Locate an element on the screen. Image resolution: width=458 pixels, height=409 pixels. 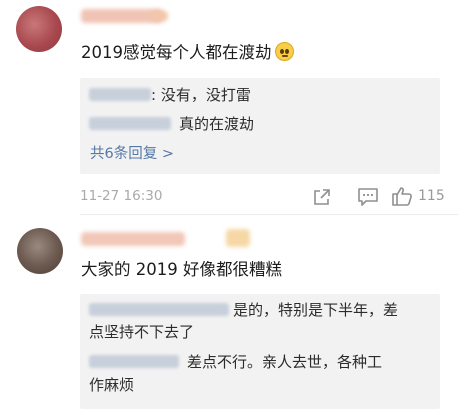
like-thumb-icon is located at coordinates (402, 196).